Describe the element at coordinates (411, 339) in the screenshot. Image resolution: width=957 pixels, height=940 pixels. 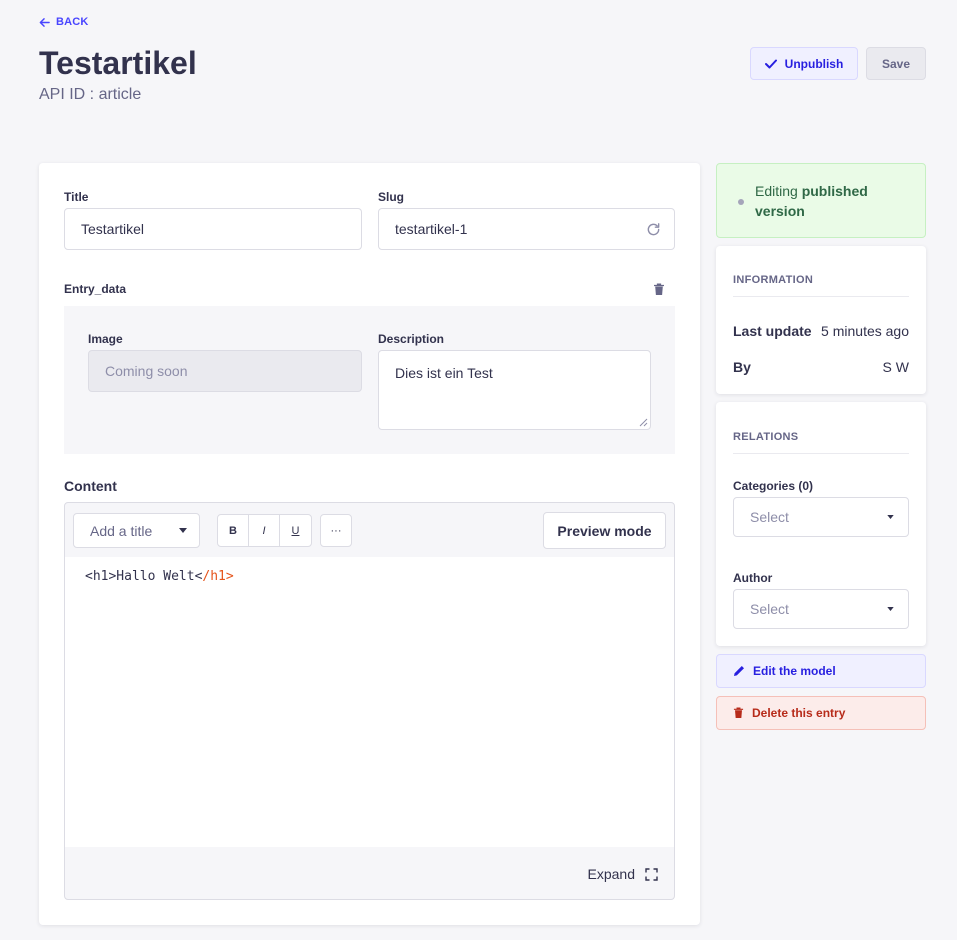
I see `description-label: Description` at that location.